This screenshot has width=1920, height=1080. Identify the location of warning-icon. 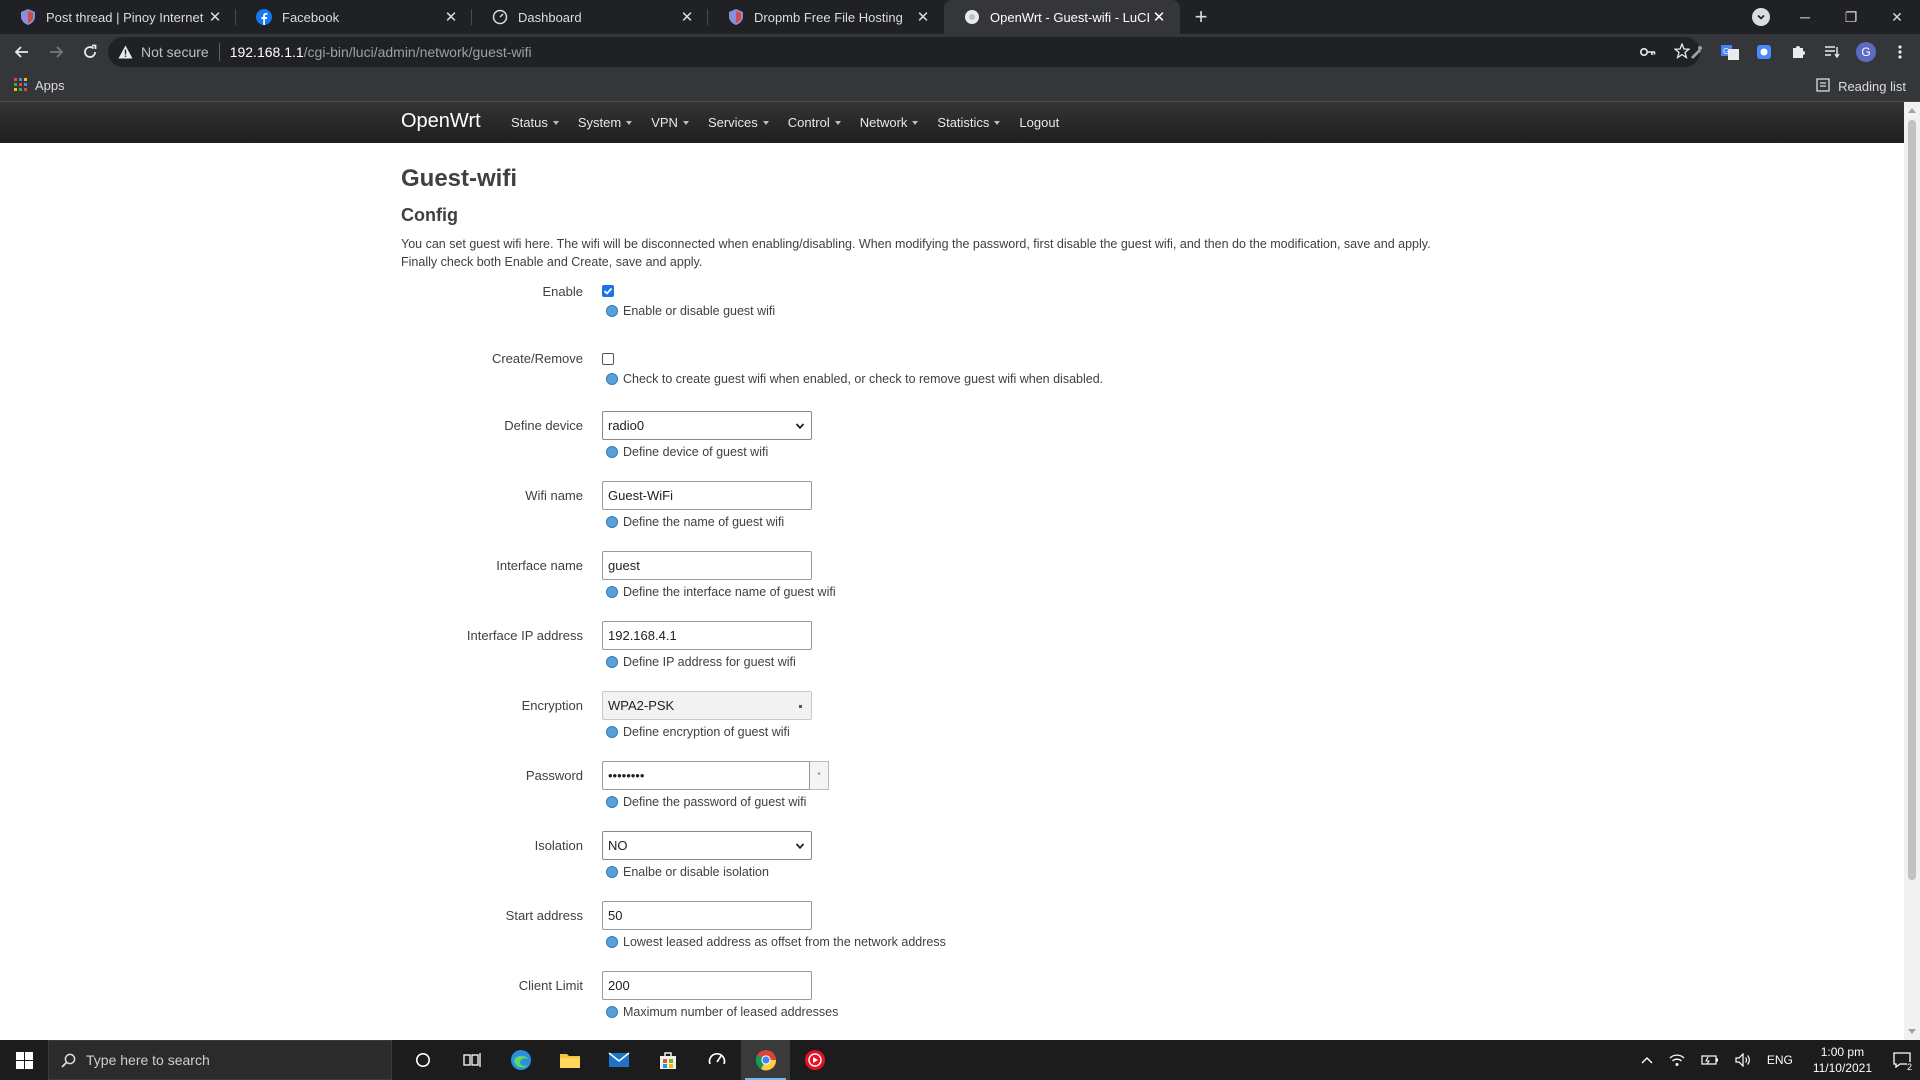
(125, 52).